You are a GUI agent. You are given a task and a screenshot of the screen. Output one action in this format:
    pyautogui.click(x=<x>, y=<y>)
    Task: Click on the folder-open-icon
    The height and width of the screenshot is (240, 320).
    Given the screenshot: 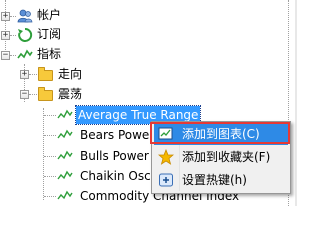 What is the action you would take?
    pyautogui.click(x=46, y=94)
    